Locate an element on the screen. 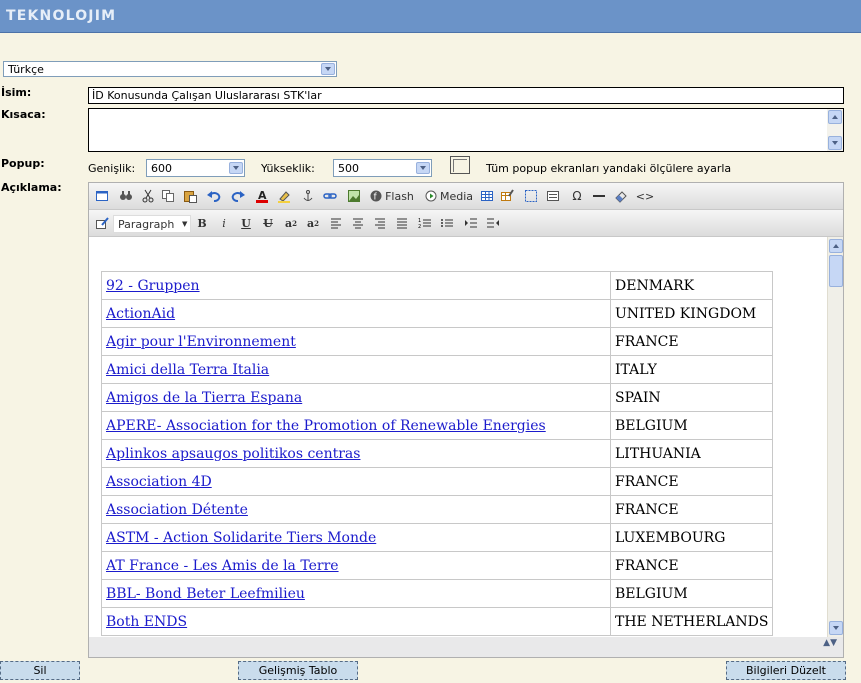 The width and height of the screenshot is (861, 683). organization-link: Agir pour l'Environnement is located at coordinates (201, 342).